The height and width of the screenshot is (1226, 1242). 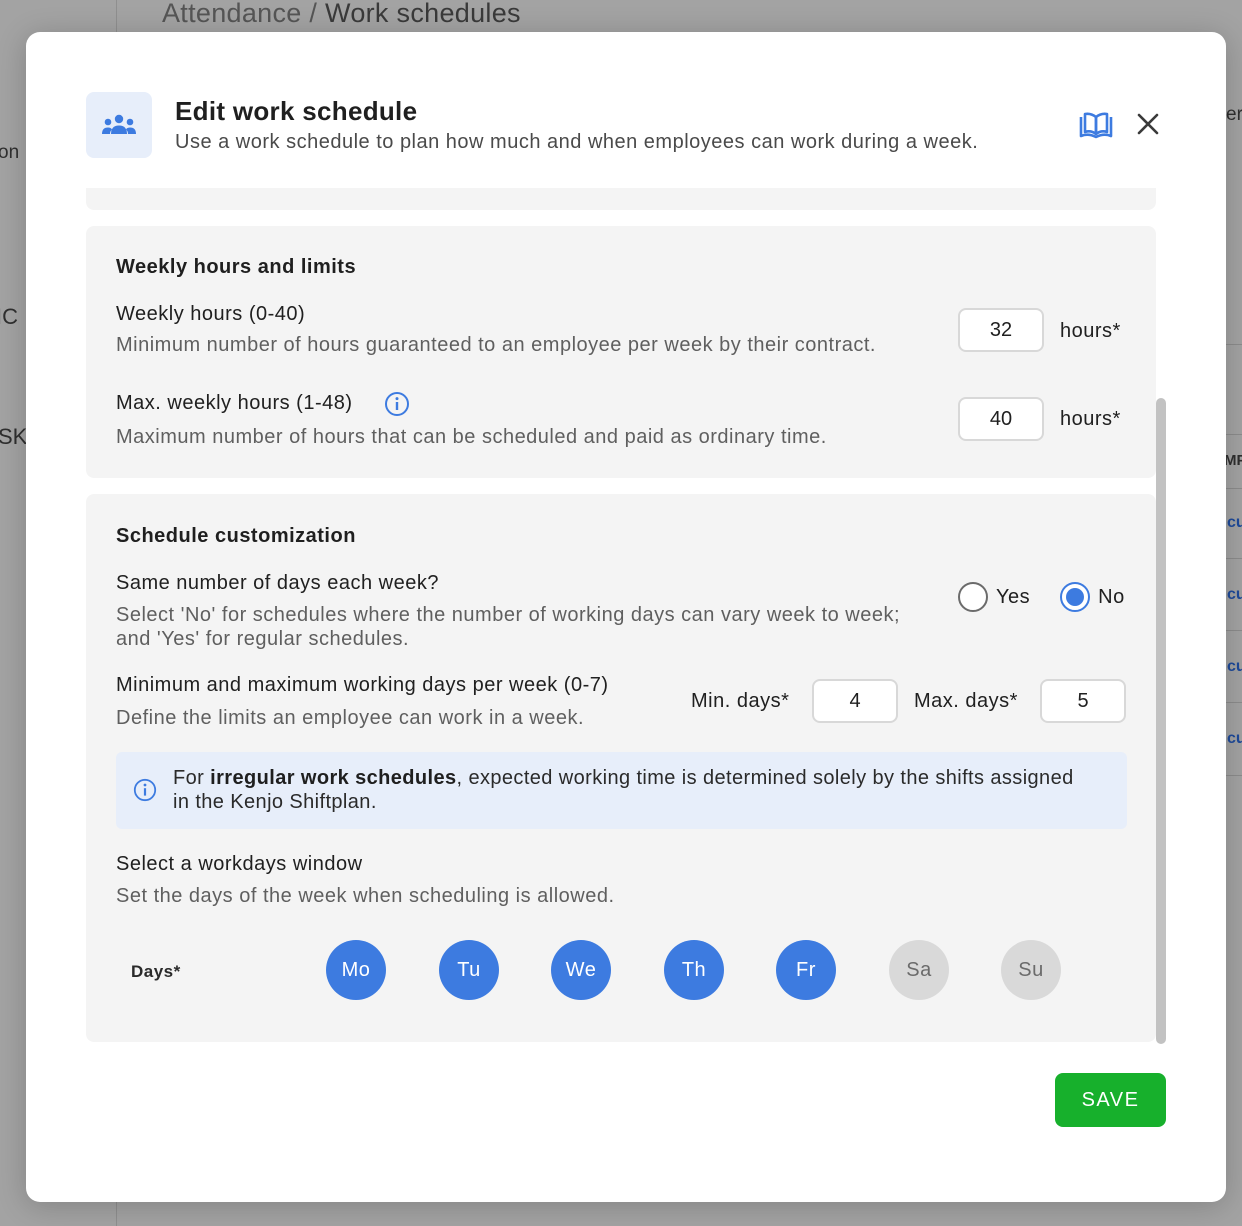 What do you see at coordinates (236, 267) in the screenshot?
I see `section-title-weekly: Weekly hours and limits` at bounding box center [236, 267].